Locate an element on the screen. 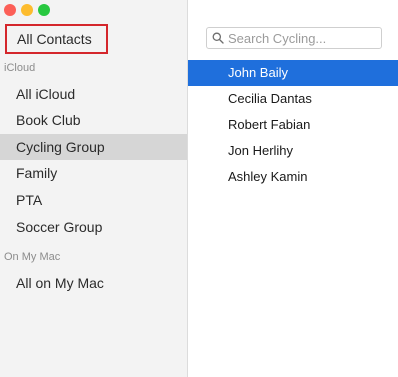  sidebar-item-book-club: Book Club is located at coordinates (93, 120).